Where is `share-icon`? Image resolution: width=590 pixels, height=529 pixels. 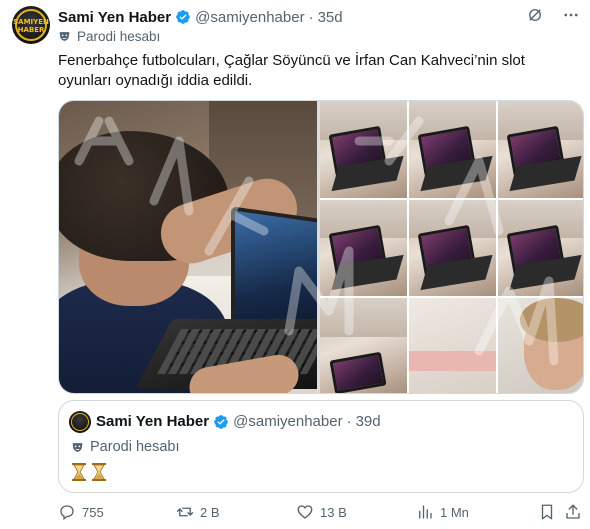 share-icon is located at coordinates (573, 511).